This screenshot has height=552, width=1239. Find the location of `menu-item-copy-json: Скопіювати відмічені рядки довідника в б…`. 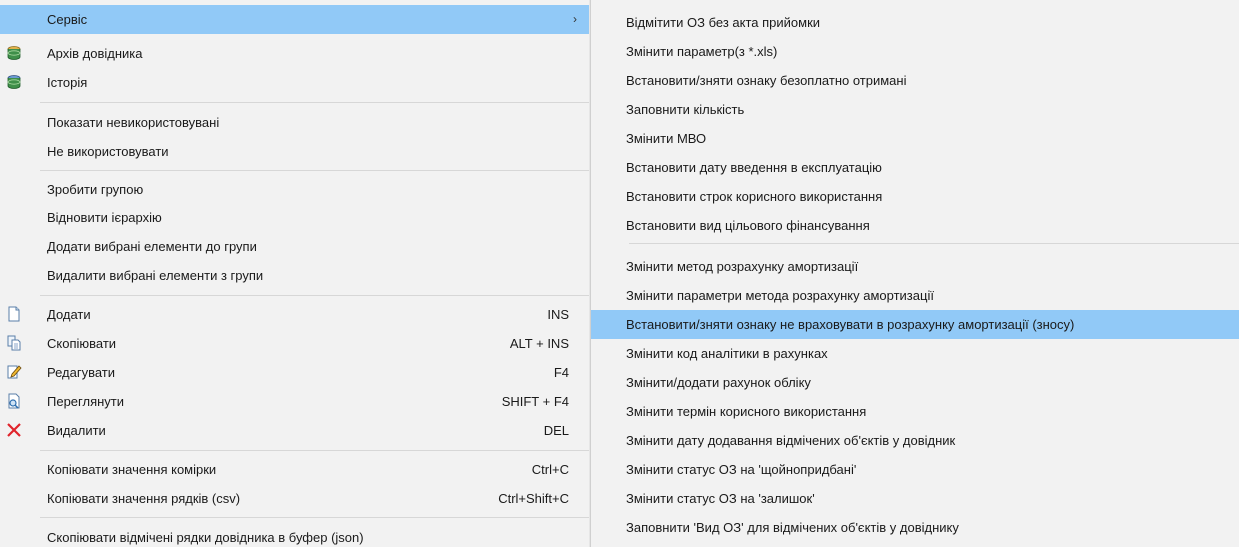

menu-item-copy-json: Скопіювати відмічені рядки довідника в б… is located at coordinates (295, 537).